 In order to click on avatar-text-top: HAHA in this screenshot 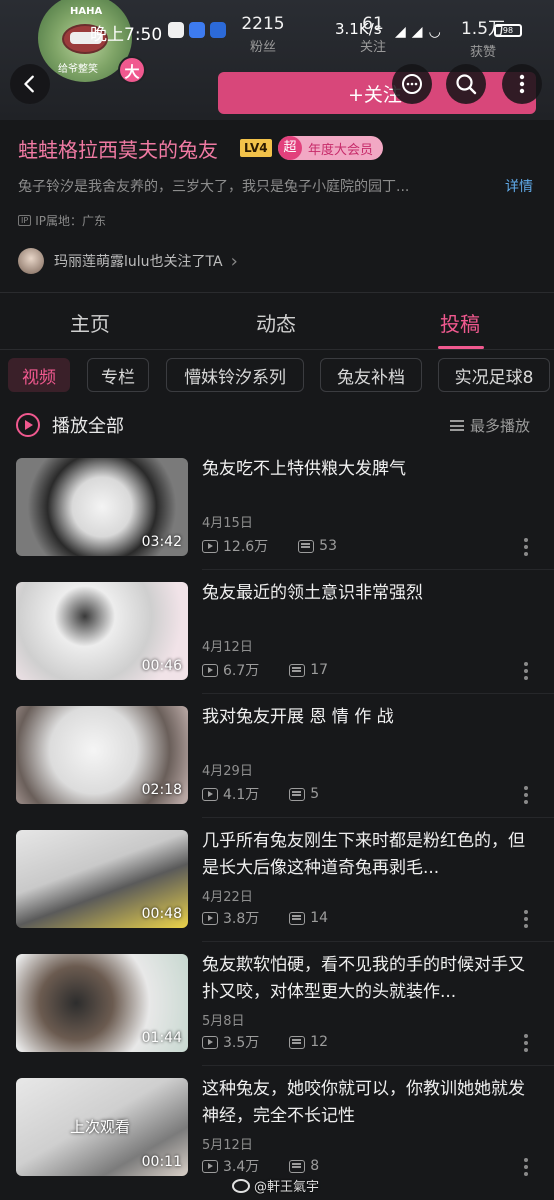, I will do `click(86, 11)`.